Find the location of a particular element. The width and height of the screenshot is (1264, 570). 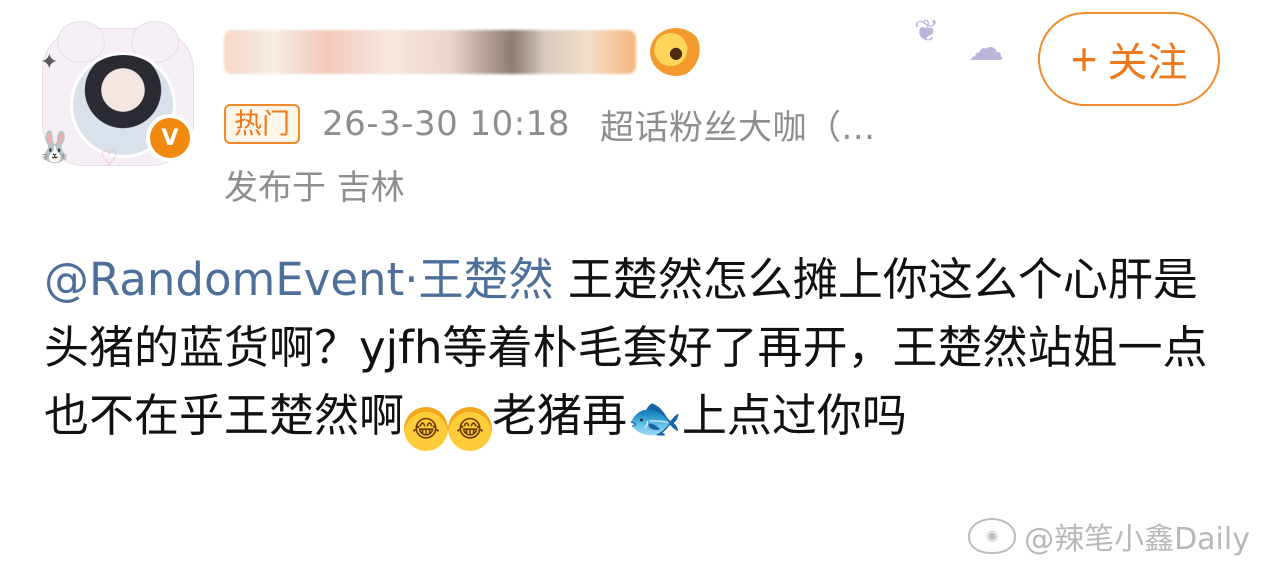

bunny-icon: 🐰 is located at coordinates (55, 147).